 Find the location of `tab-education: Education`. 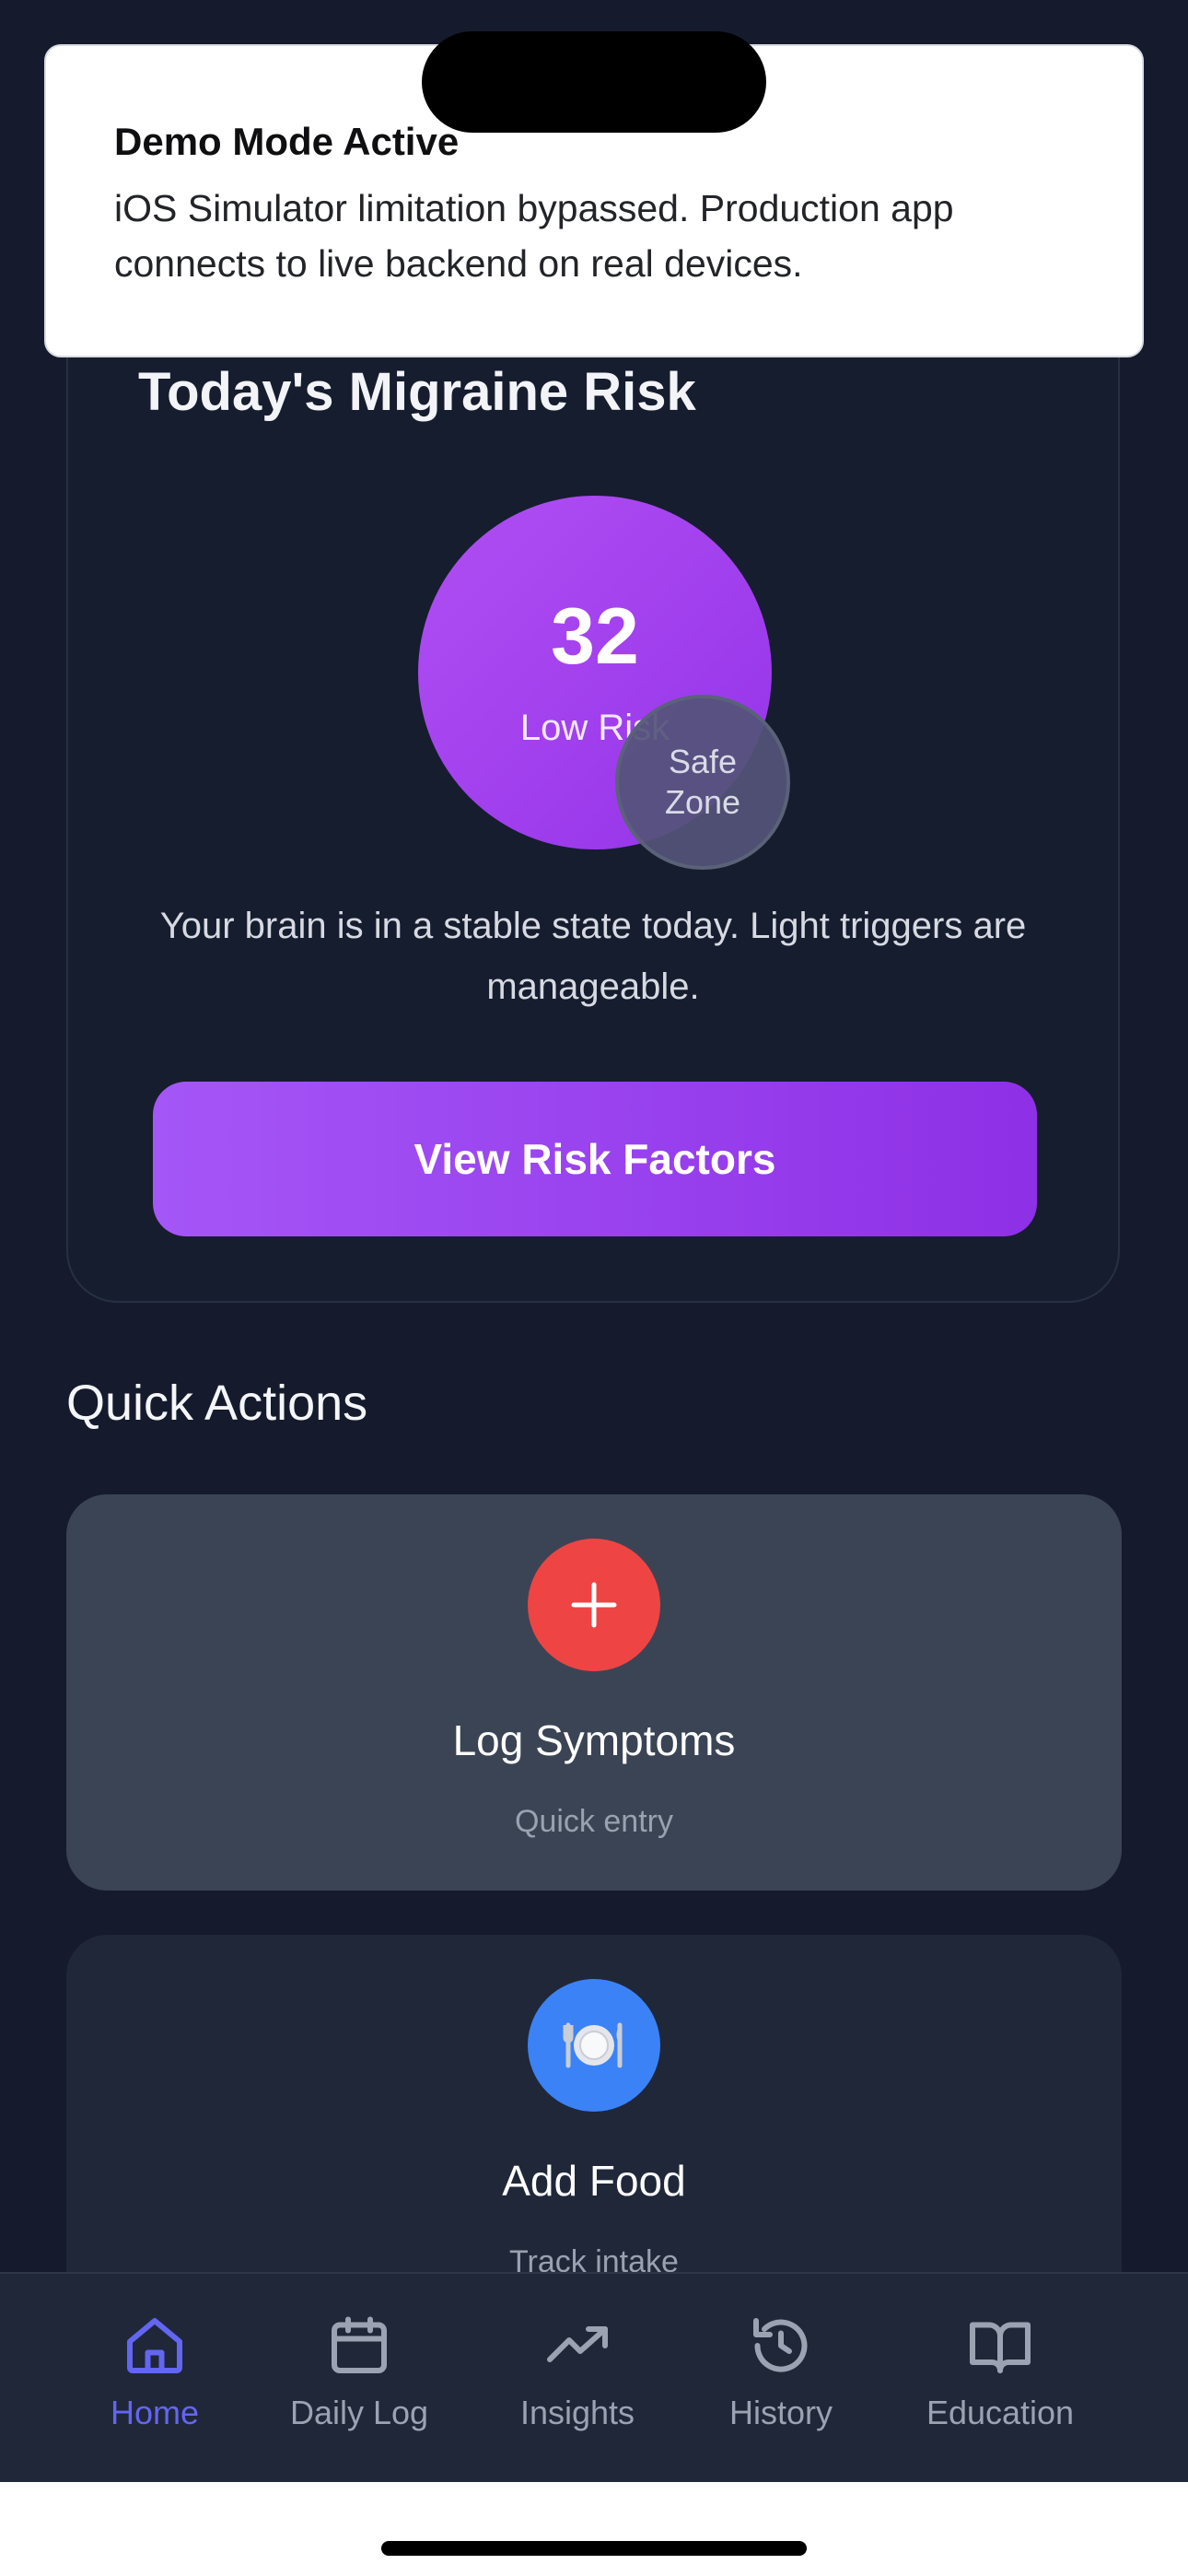

tab-education: Education is located at coordinates (1001, 2382).